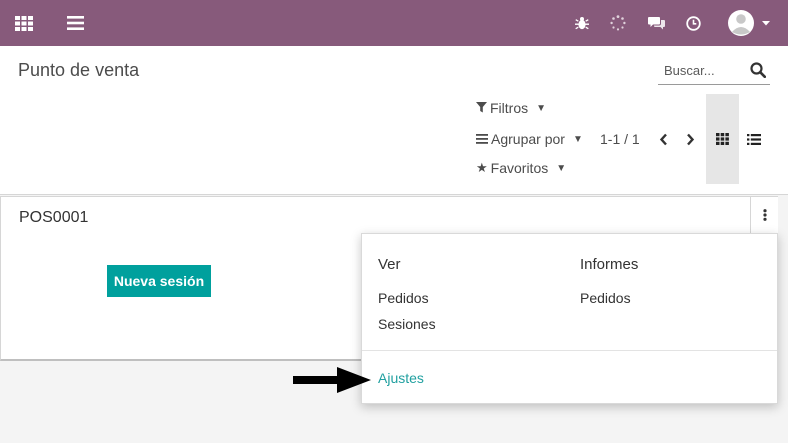  Describe the element at coordinates (750, 23) in the screenshot. I see `user-avatar-menu` at that location.